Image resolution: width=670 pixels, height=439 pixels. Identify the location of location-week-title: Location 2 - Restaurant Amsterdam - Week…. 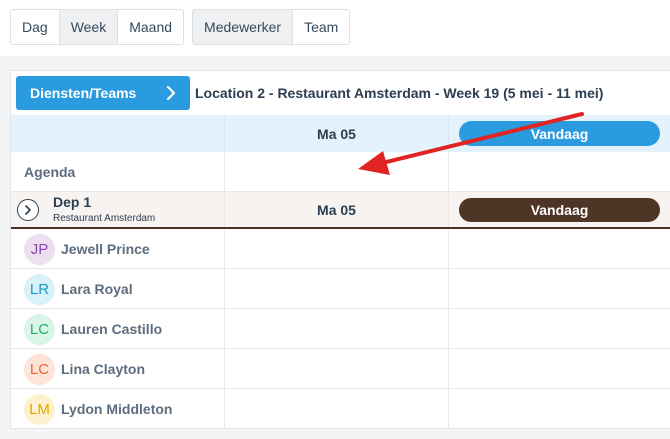
(399, 93).